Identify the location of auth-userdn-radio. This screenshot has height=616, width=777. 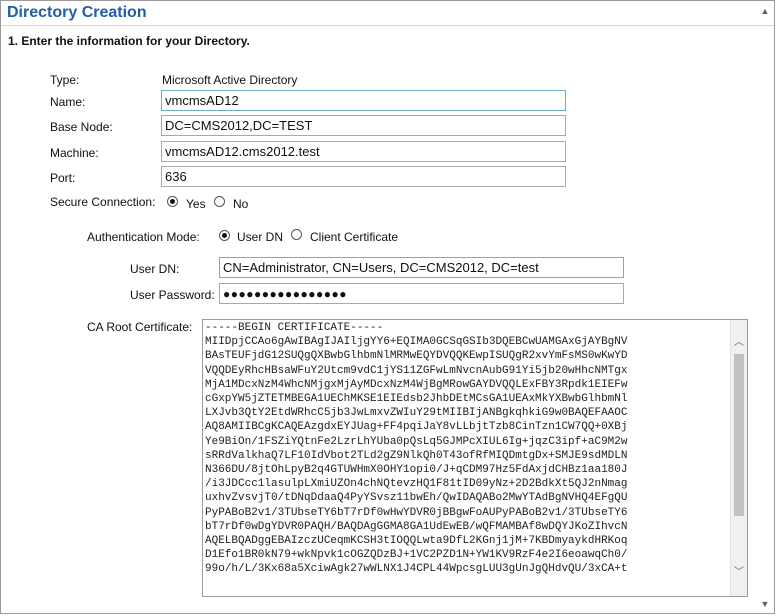
(224, 235).